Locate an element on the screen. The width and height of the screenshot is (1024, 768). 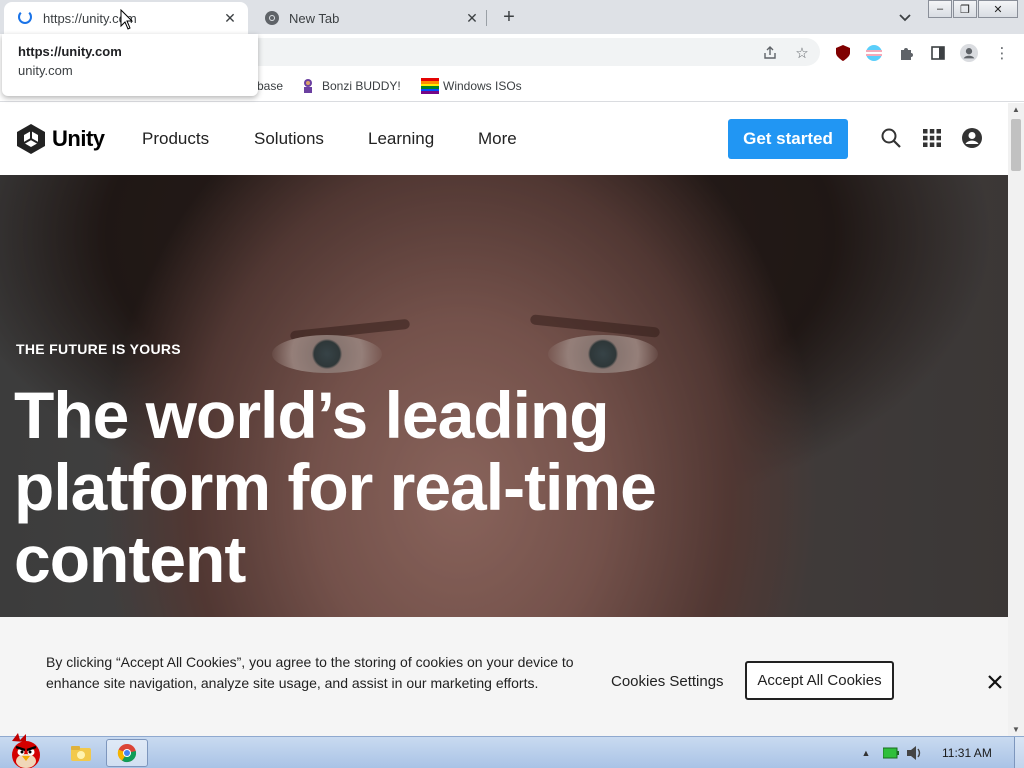
taskbar-chrome-button is located at coordinates (127, 753).